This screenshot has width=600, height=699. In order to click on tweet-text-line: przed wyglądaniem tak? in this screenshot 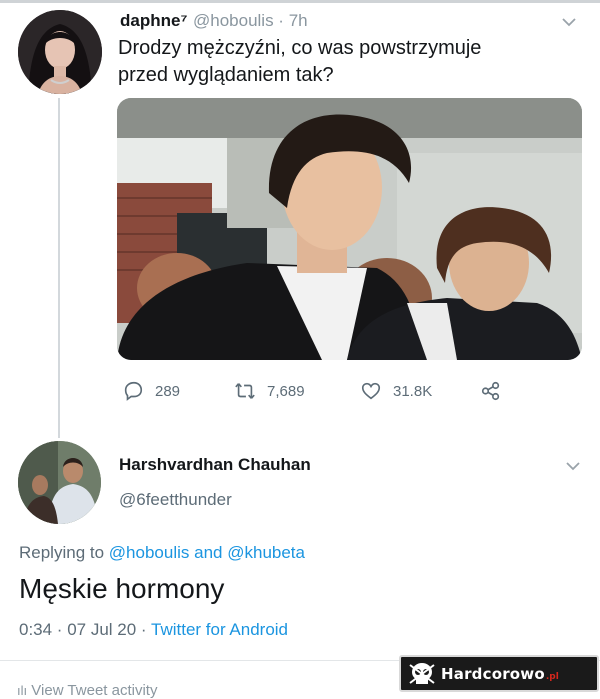, I will do `click(226, 75)`.